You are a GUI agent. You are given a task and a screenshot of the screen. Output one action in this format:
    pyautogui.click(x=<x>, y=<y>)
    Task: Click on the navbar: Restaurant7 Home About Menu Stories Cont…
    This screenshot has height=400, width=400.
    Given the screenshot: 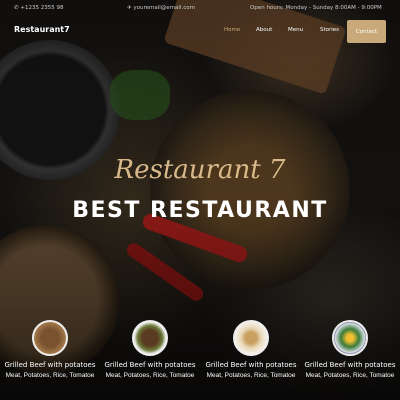 What is the action you would take?
    pyautogui.click(x=200, y=31)
    